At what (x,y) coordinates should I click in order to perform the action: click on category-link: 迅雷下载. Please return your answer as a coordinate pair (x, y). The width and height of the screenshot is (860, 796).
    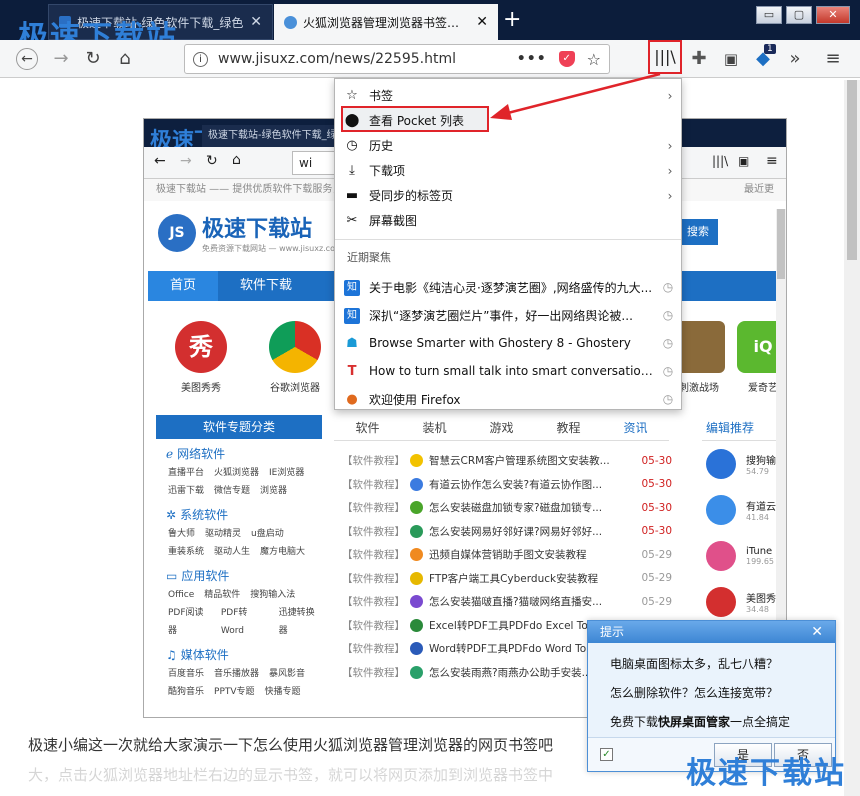
    Looking at the image, I should click on (186, 491).